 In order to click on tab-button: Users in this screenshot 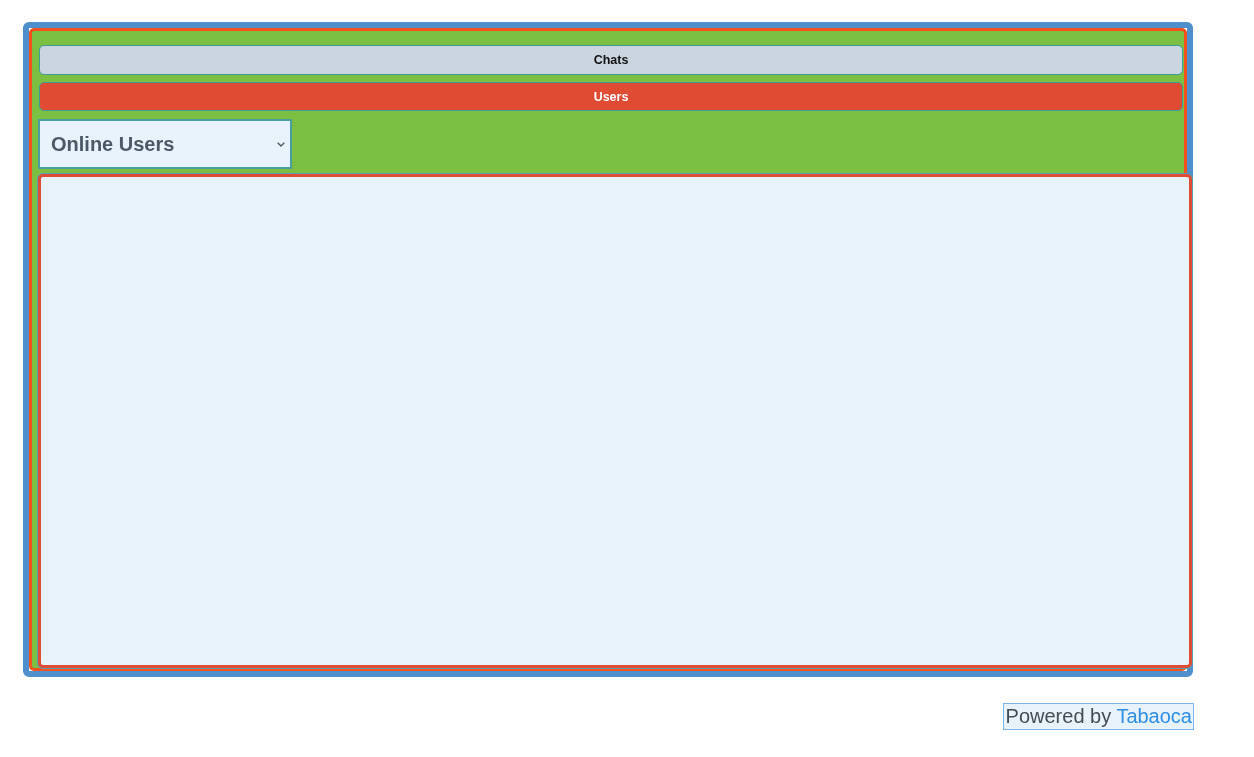, I will do `click(611, 96)`.